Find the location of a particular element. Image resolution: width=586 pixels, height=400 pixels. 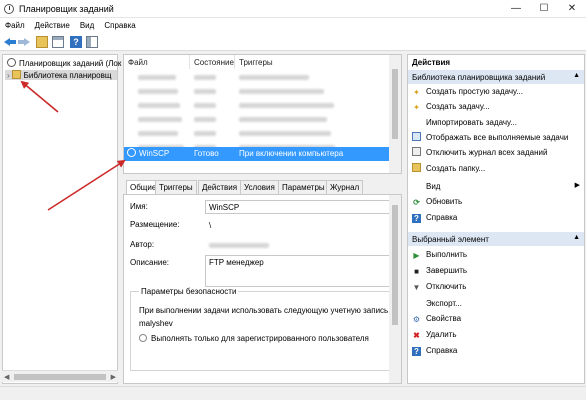

task-name: WinSCP is located at coordinates (154, 153).